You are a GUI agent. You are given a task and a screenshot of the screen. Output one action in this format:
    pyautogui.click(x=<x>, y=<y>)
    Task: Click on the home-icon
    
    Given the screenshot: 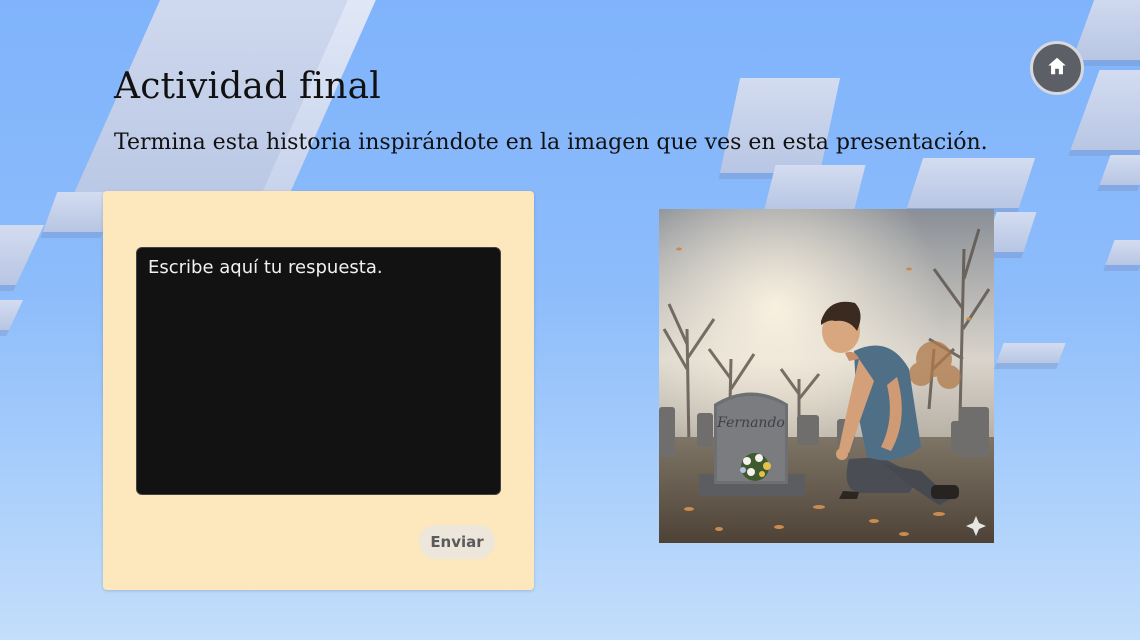 What is the action you would take?
    pyautogui.click(x=1057, y=68)
    